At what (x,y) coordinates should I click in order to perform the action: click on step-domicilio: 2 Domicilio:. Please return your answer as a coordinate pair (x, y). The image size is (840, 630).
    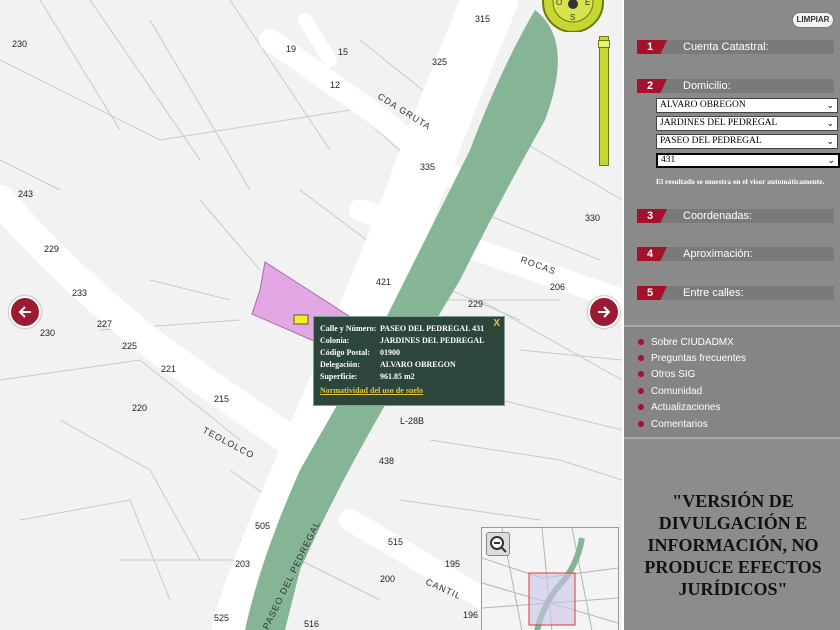
    Looking at the image, I should click on (735, 86).